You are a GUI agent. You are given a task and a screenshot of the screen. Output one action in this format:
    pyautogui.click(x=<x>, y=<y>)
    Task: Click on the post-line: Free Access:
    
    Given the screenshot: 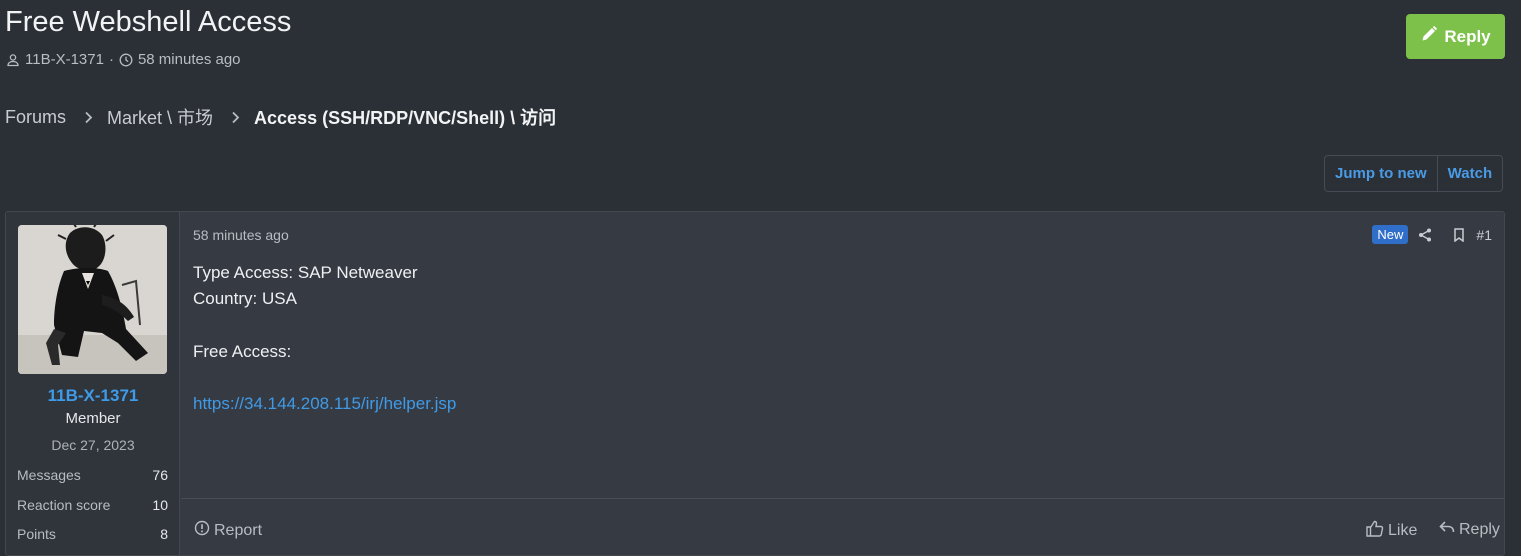 What is the action you would take?
    pyautogui.click(x=242, y=351)
    